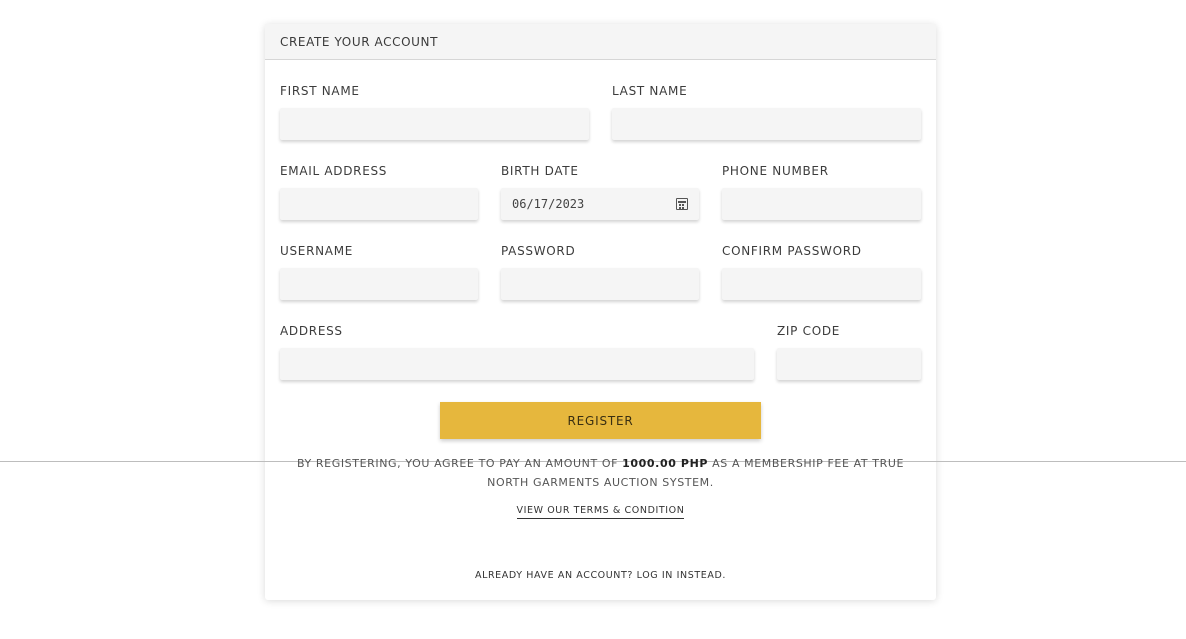 The width and height of the screenshot is (1186, 639). What do you see at coordinates (665, 463) in the screenshot?
I see `notice-amount: 1000.00 PHP` at bounding box center [665, 463].